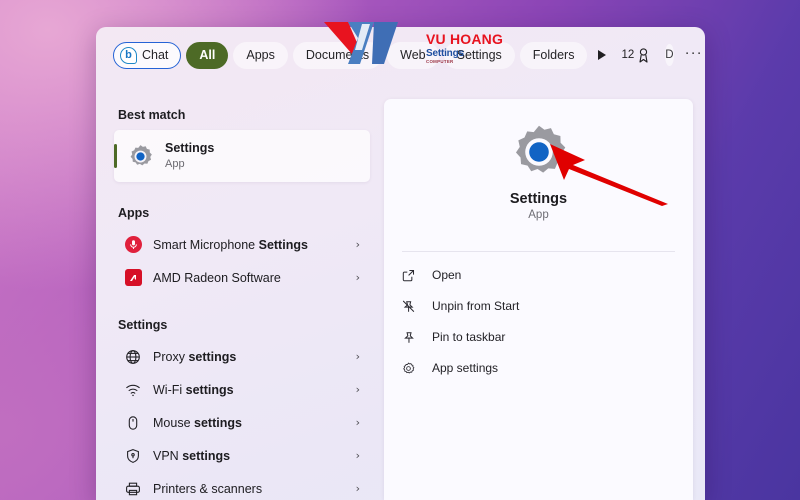 The height and width of the screenshot is (500, 800). I want to click on rewards-count: 12, so click(628, 55).